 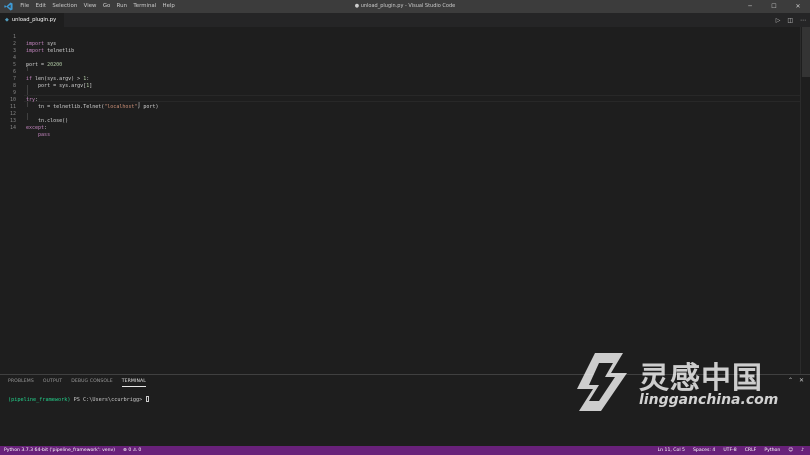 I want to click on bell-icon: ♪, so click(x=802, y=450).